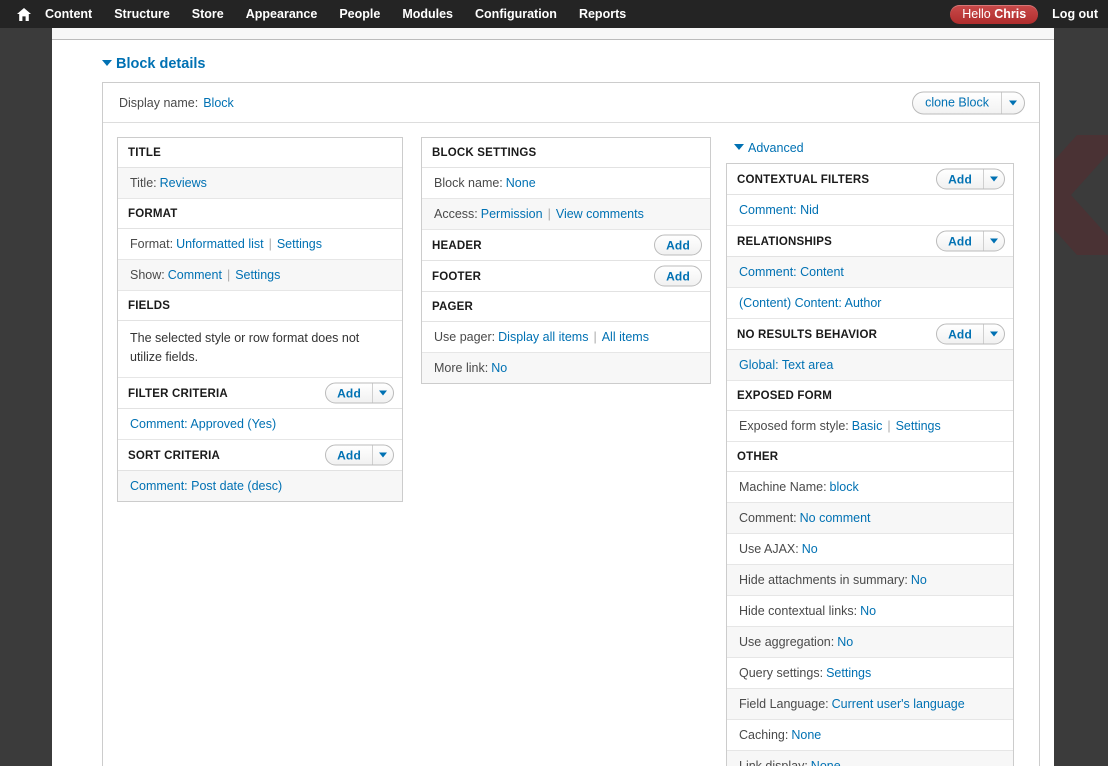  Describe the element at coordinates (516, 14) in the screenshot. I see `toolbar-item-configuration: Configuration` at that location.